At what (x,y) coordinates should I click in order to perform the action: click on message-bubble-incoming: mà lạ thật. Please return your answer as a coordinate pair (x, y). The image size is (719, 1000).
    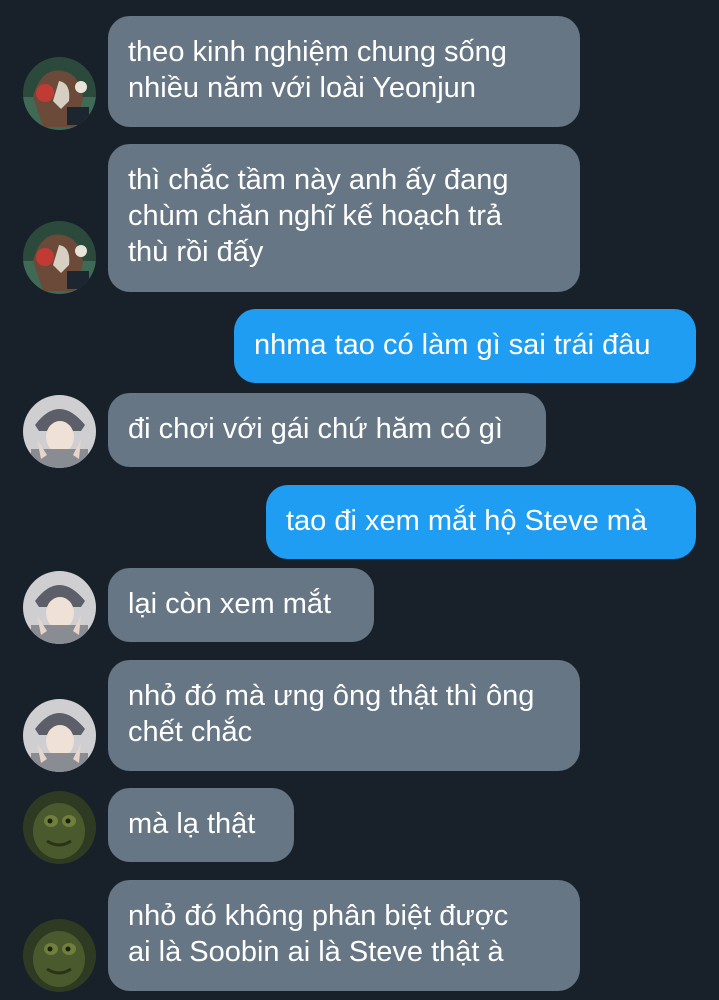
    Looking at the image, I should click on (201, 825).